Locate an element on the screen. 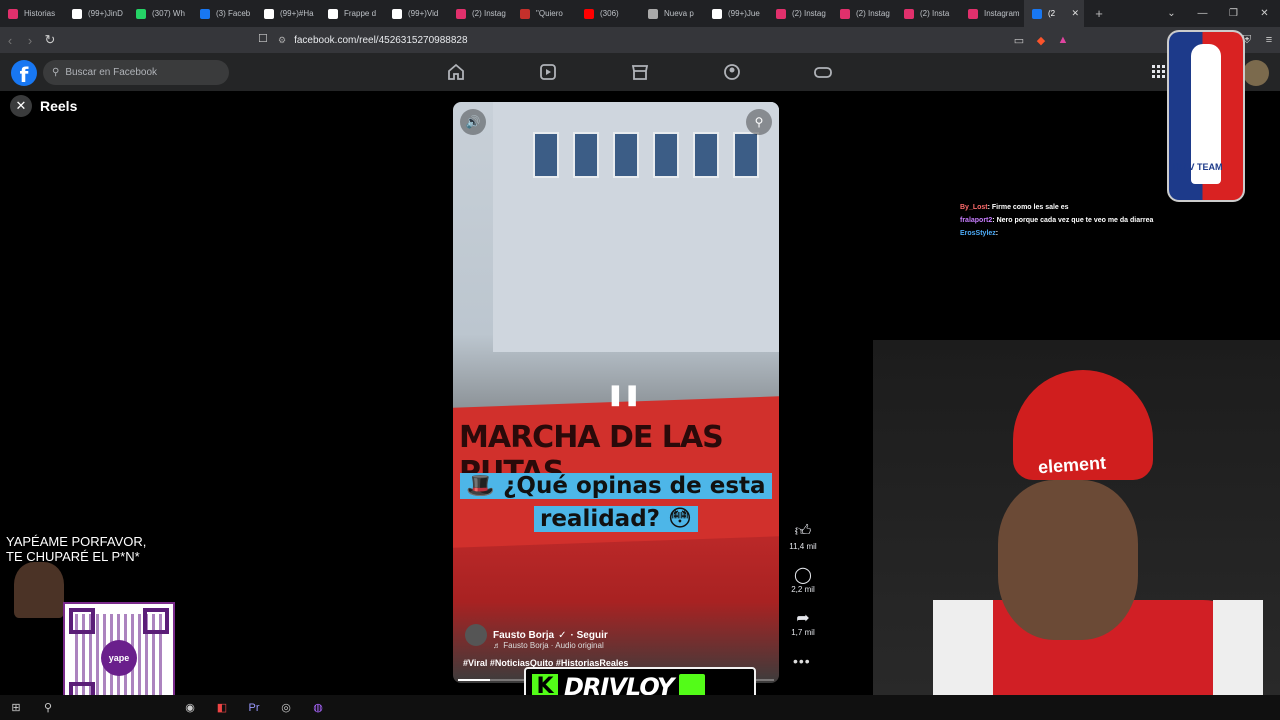 The image size is (1280, 720). close-icon: ✕ is located at coordinates (21, 106).